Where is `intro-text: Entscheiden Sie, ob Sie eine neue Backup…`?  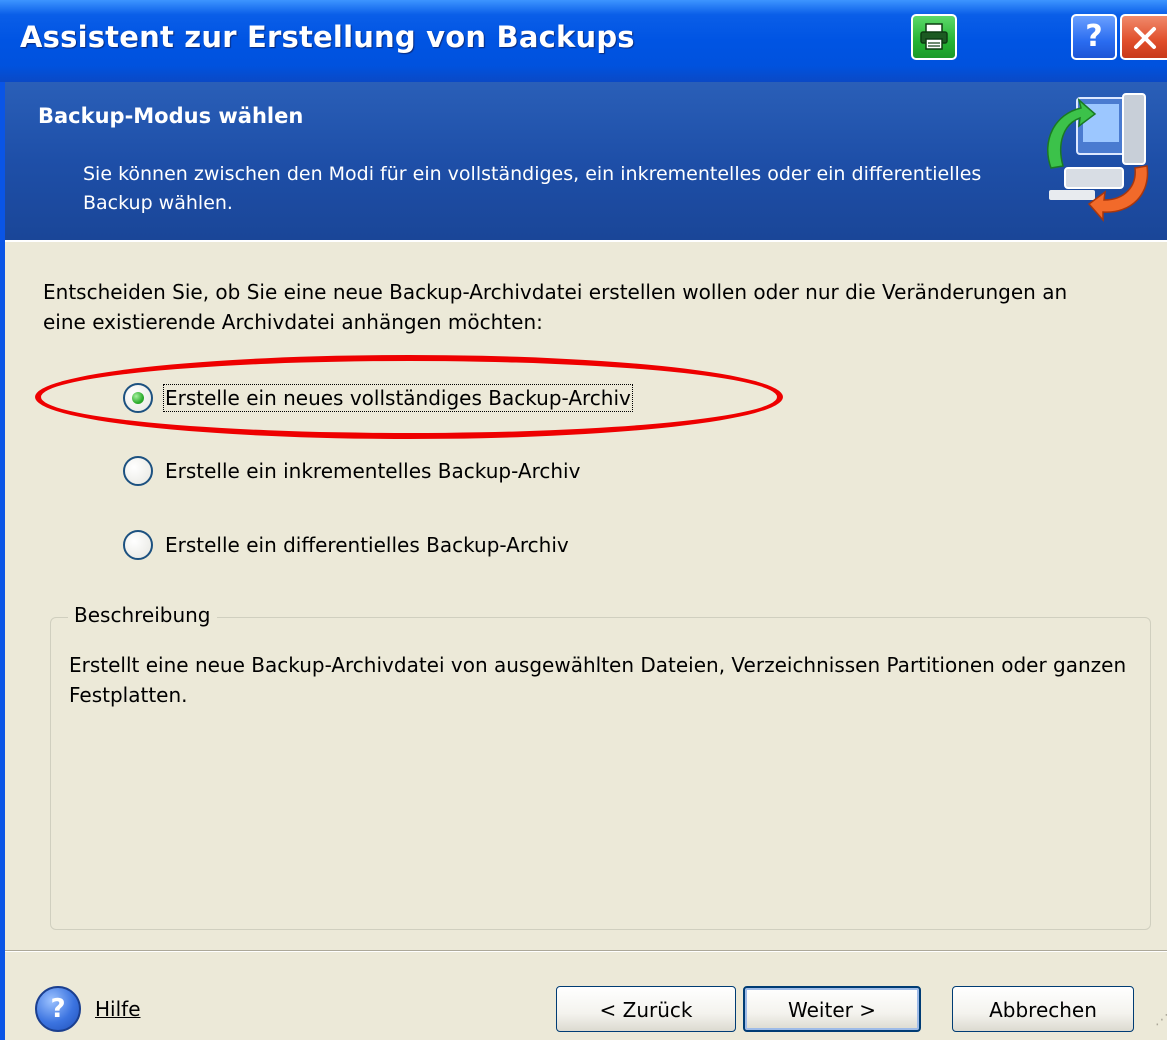
intro-text: Entscheiden Sie, ob Sie eine neue Backup… is located at coordinates (555, 307).